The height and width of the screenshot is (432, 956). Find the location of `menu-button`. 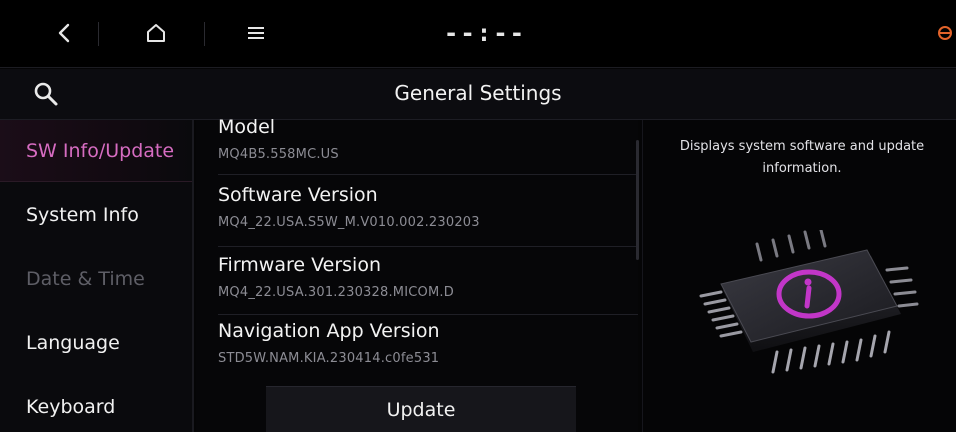

menu-button is located at coordinates (256, 33).